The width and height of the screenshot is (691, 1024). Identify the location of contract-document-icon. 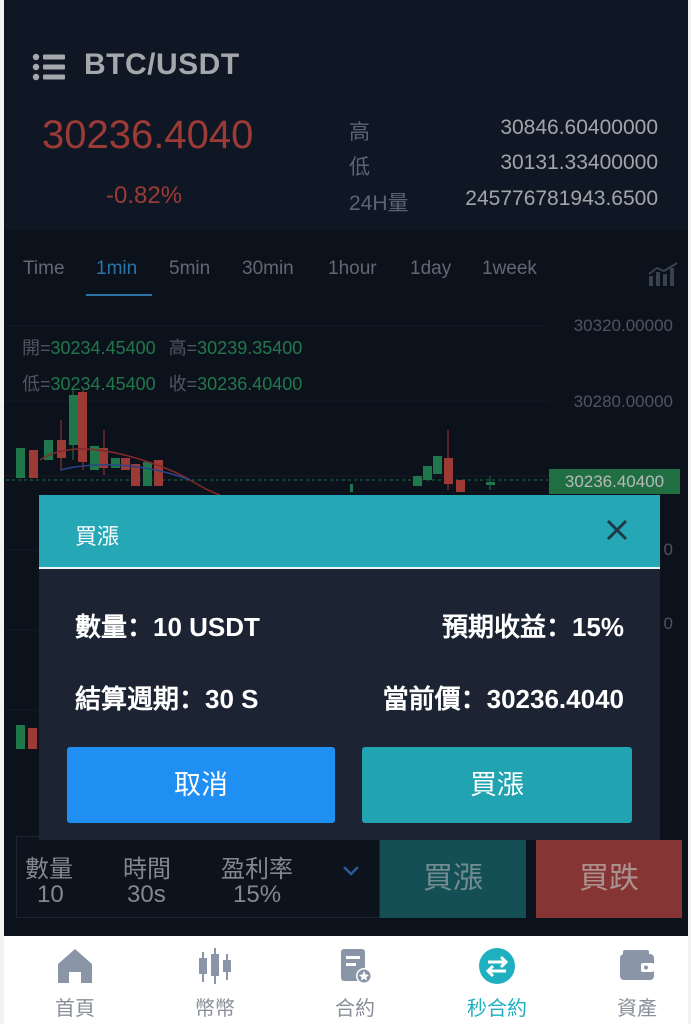
(356, 966).